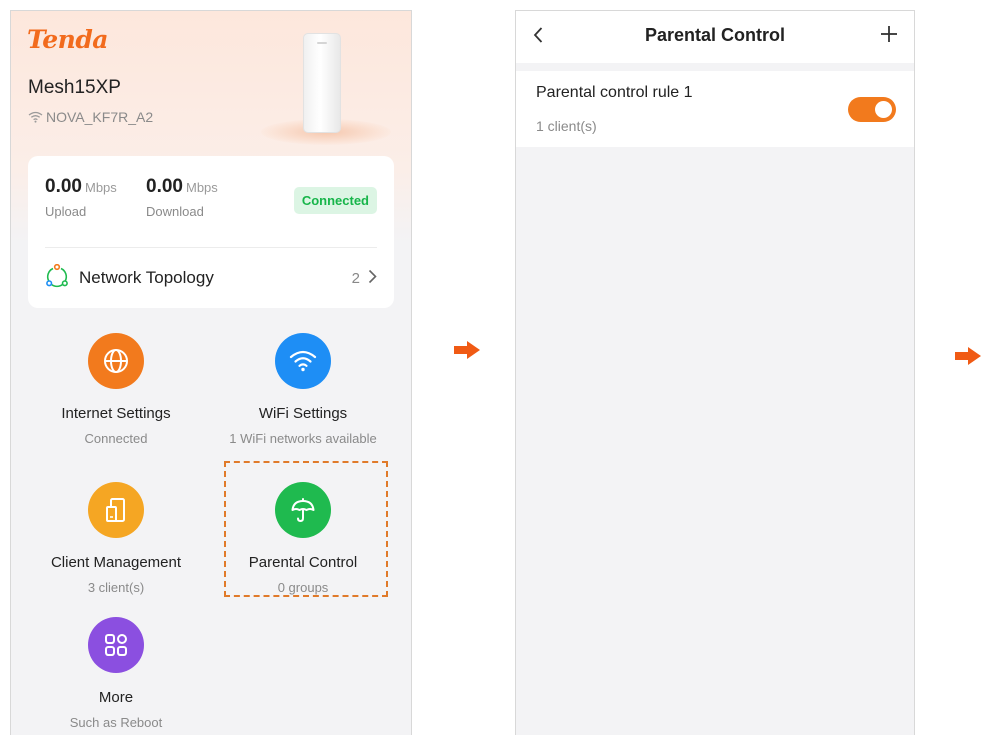 The width and height of the screenshot is (981, 735). I want to click on rule-name: Parental control rule 1, so click(614, 92).